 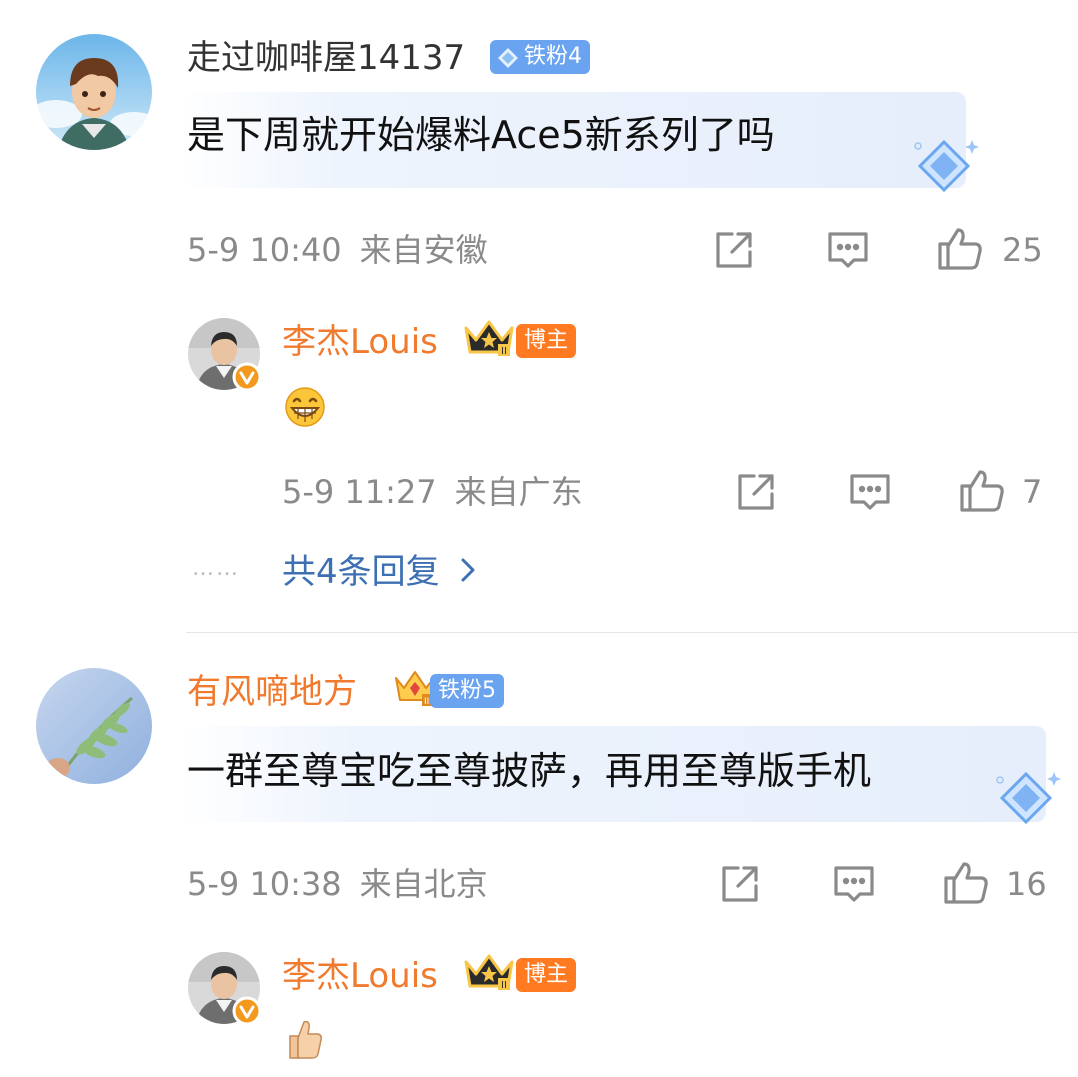 I want to click on location: 来自广东, so click(x=518, y=492).